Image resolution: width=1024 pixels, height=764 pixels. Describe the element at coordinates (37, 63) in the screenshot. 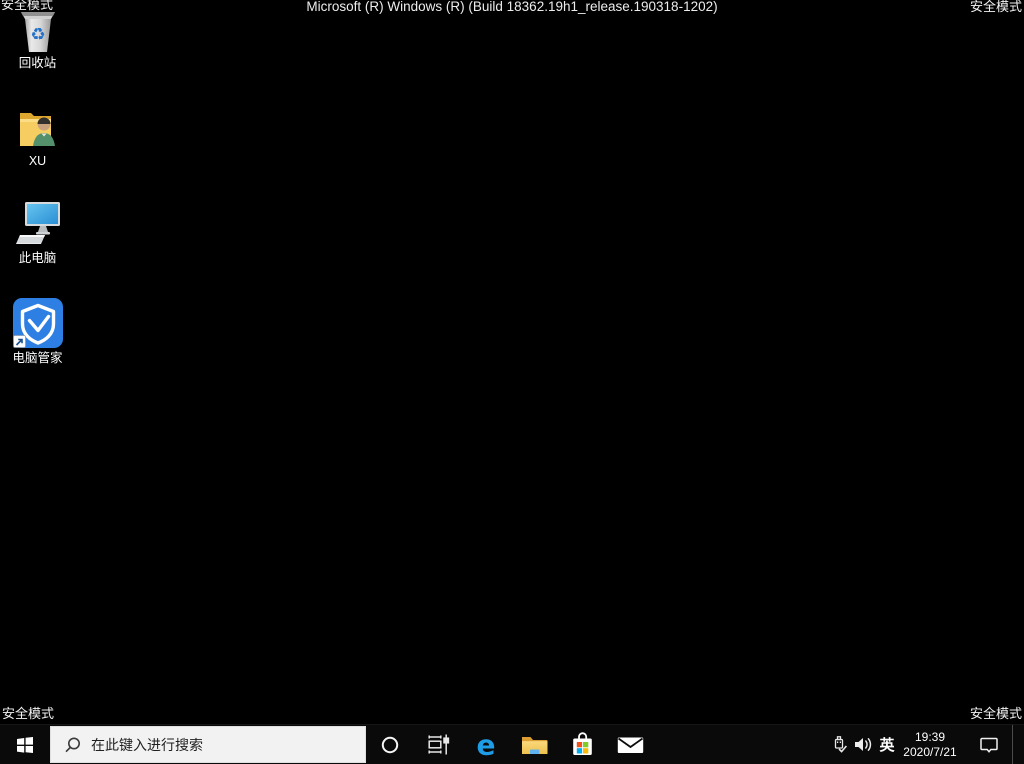

I see `desktop-icon-label: 回收站` at that location.